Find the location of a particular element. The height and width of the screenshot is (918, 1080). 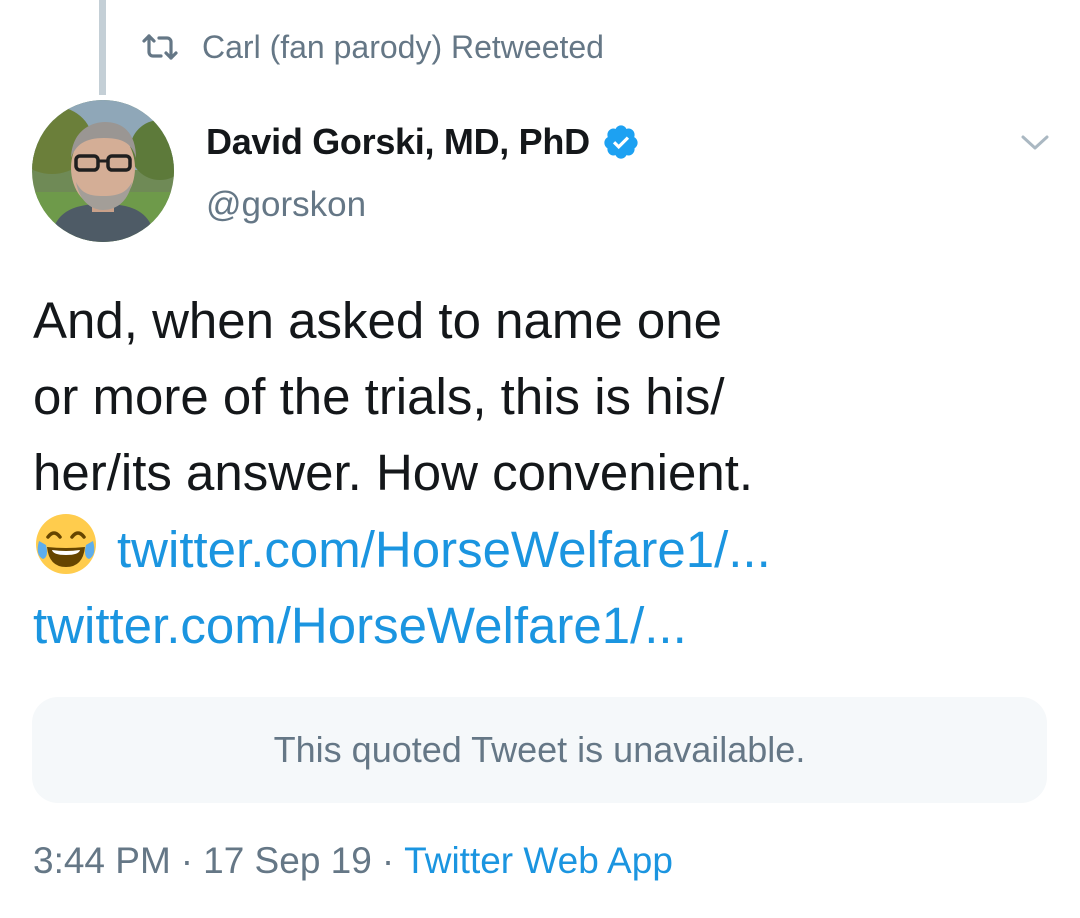

quoted-tweet-unavailable: This quoted Tweet is unavailable. is located at coordinates (539, 750).